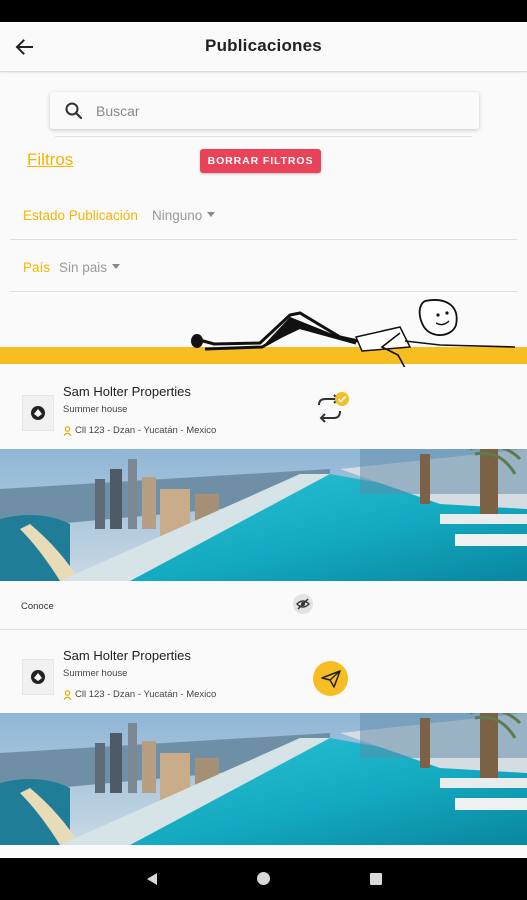 This screenshot has height=900, width=527. What do you see at coordinates (376, 879) in the screenshot?
I see `nav-recents-icon` at bounding box center [376, 879].